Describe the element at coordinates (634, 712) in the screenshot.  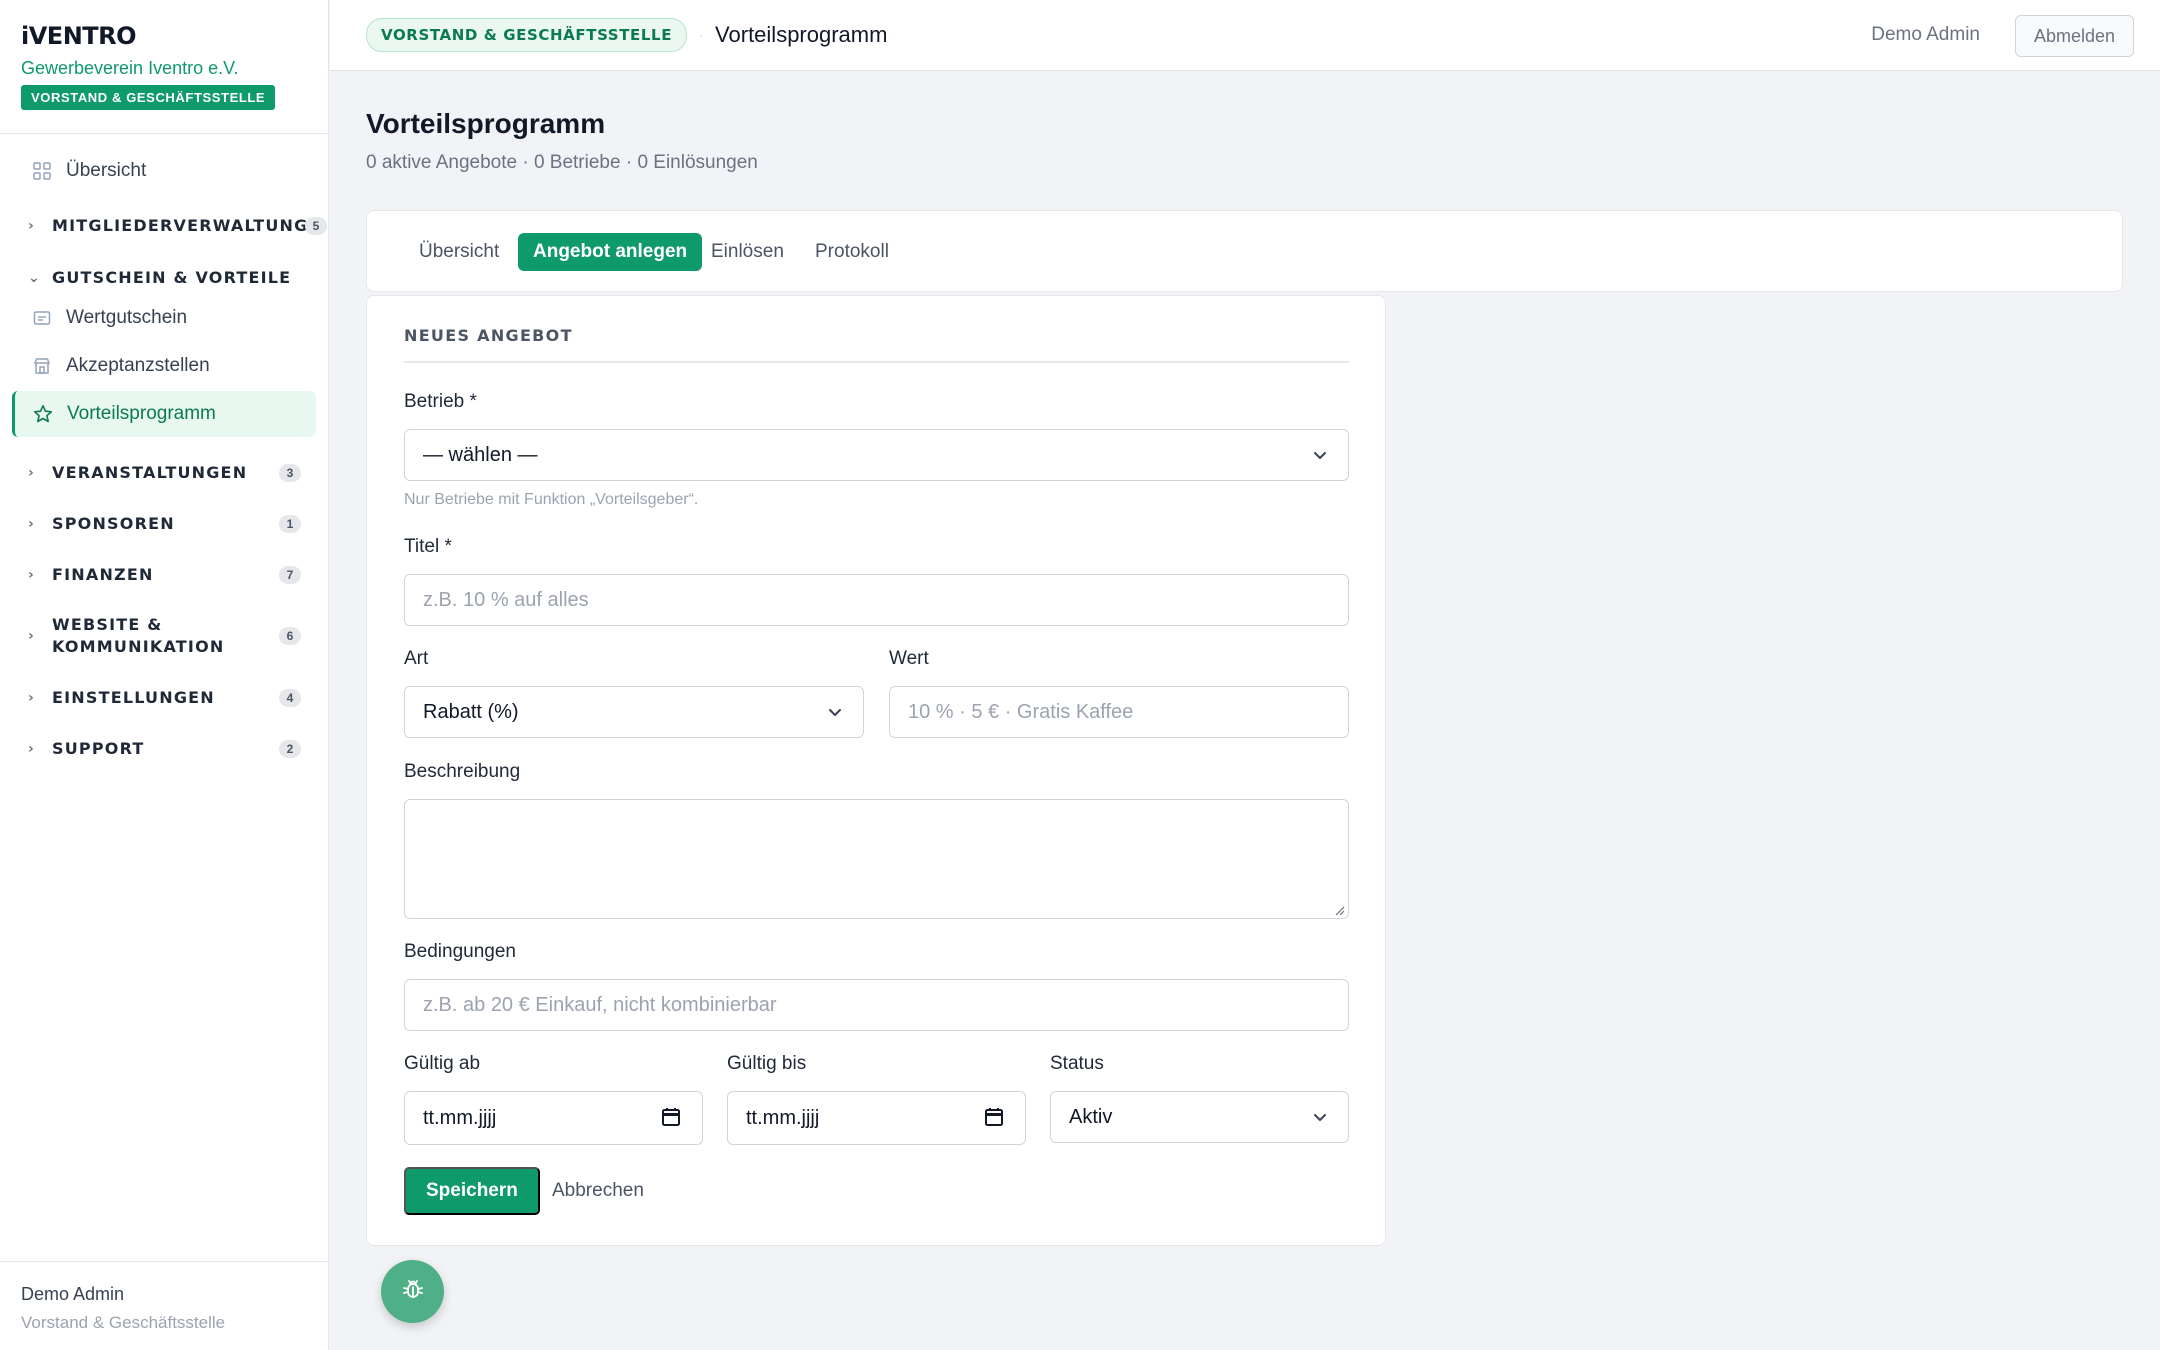
I see `art-select: Rabatt (%)` at that location.